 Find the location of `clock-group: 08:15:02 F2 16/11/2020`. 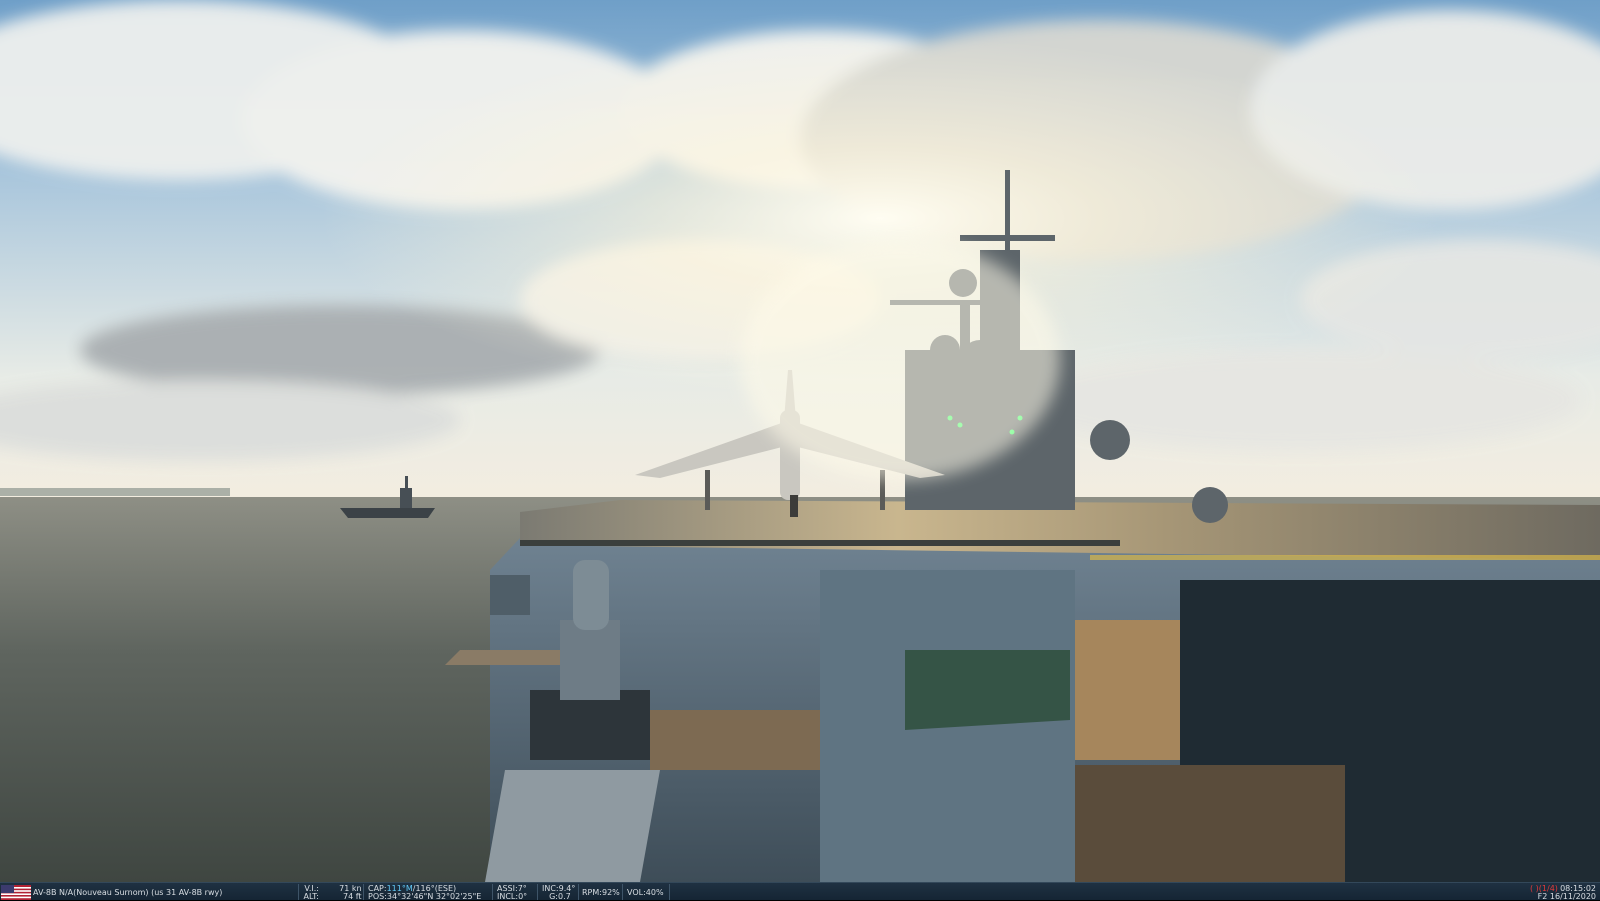

clock-group: 08:15:02 F2 16/11/2020 is located at coordinates (1566, 892).